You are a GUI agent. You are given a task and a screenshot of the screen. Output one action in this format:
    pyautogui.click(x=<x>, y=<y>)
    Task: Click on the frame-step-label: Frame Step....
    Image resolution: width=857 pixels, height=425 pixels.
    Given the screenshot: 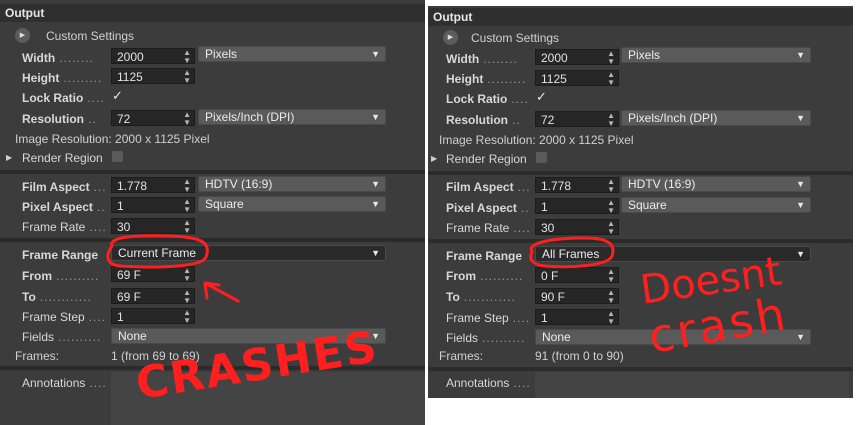 What is the action you would take?
    pyautogui.click(x=488, y=318)
    